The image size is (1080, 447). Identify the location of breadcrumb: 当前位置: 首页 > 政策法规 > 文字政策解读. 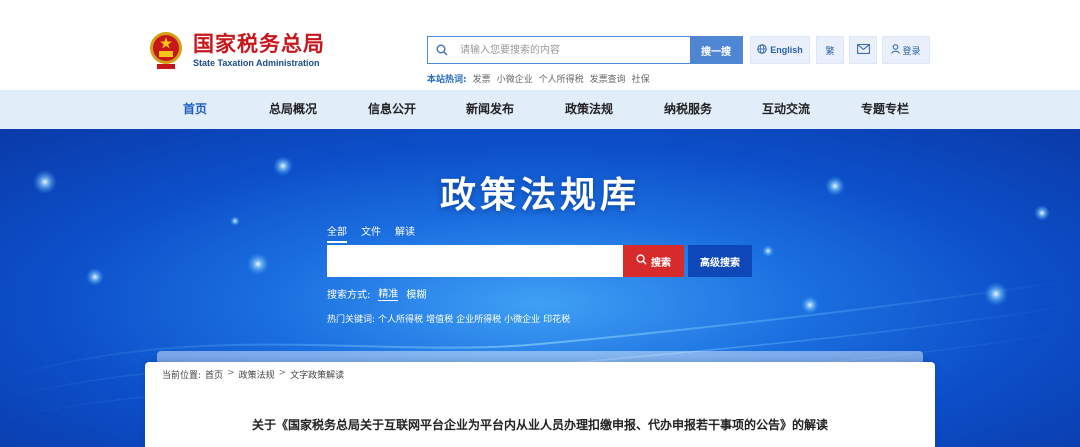
(253, 374).